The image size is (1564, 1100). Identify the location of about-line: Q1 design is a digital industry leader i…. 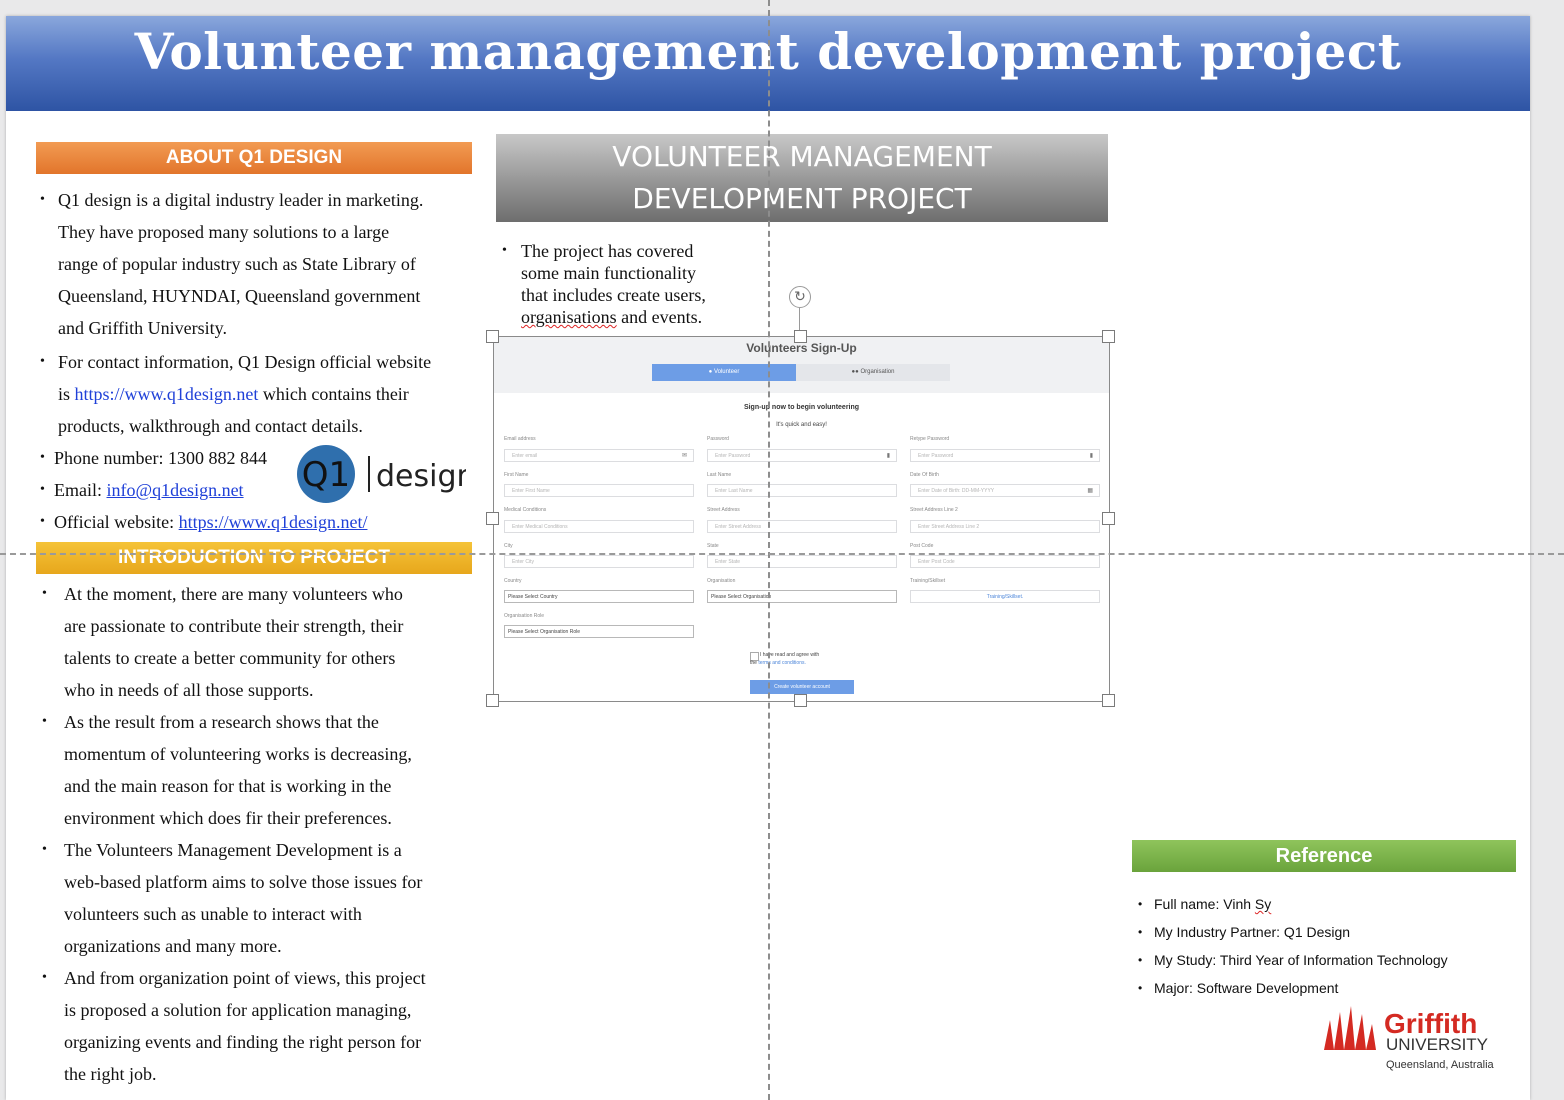
(241, 200).